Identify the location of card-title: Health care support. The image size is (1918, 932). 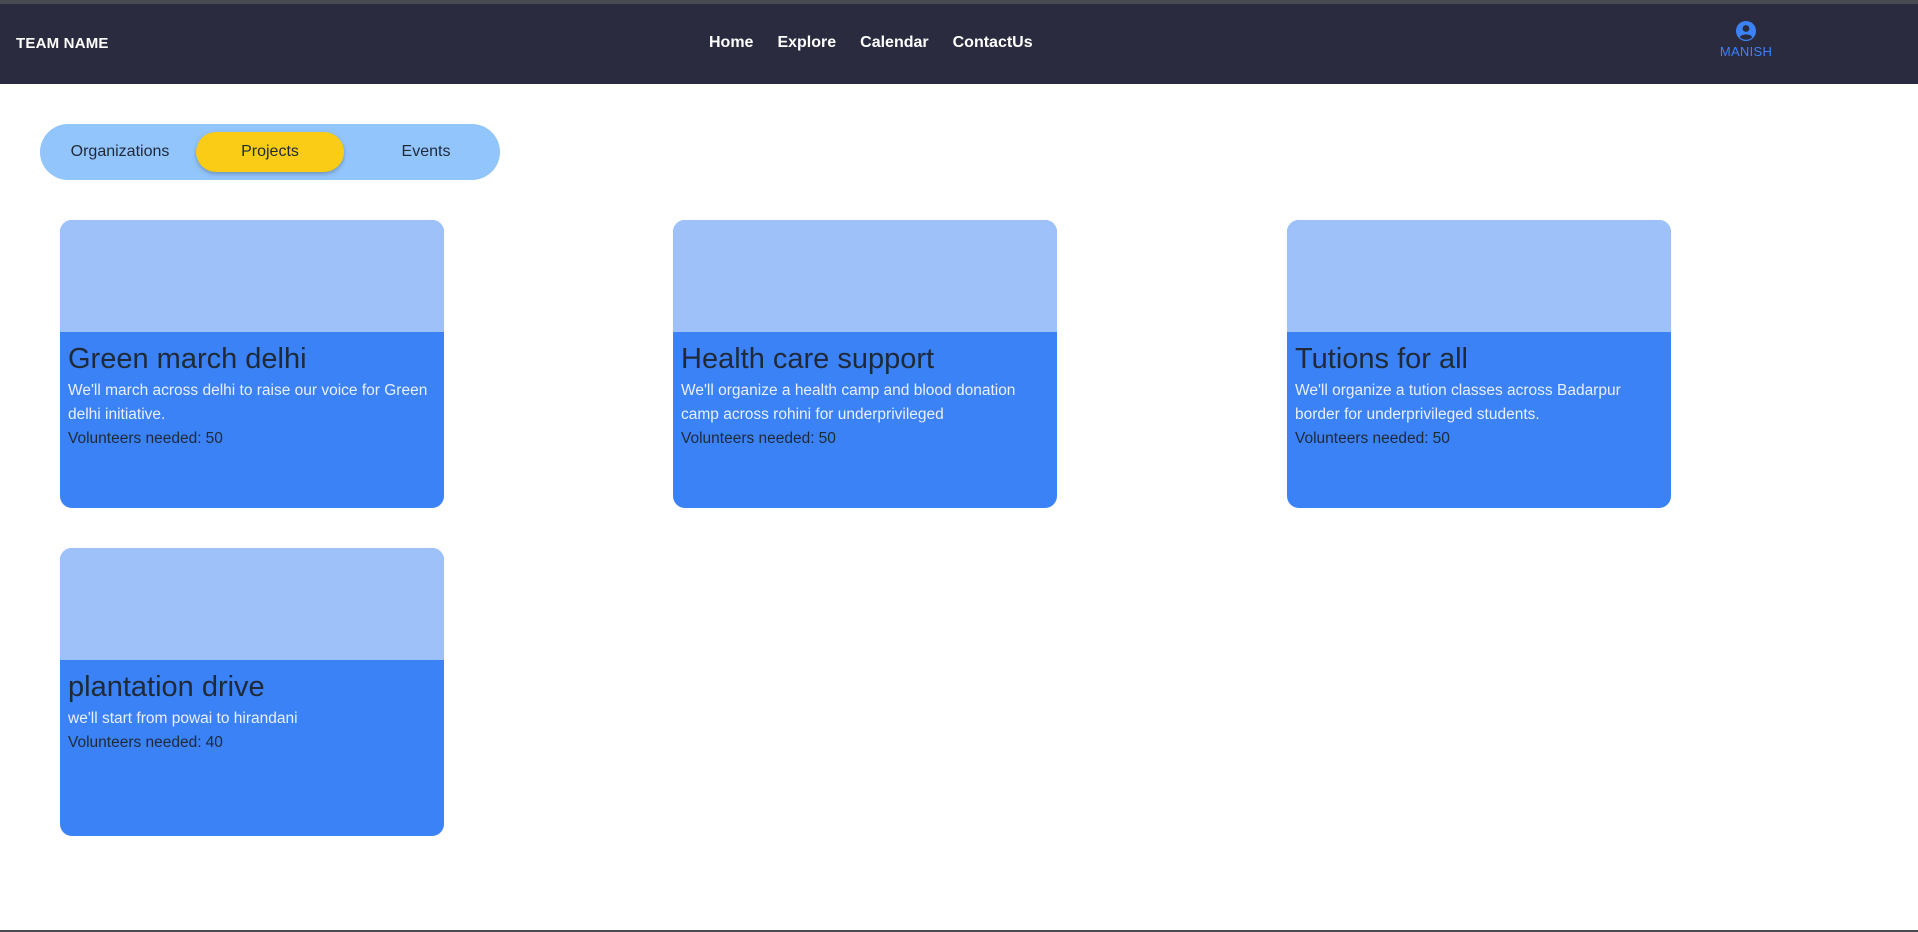
(808, 359).